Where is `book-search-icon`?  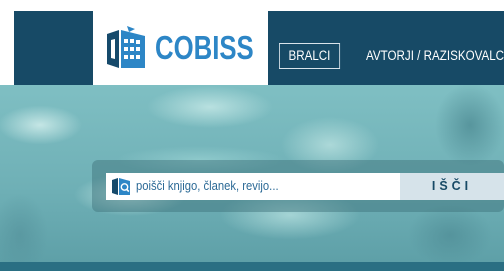
book-search-icon is located at coordinates (121, 186).